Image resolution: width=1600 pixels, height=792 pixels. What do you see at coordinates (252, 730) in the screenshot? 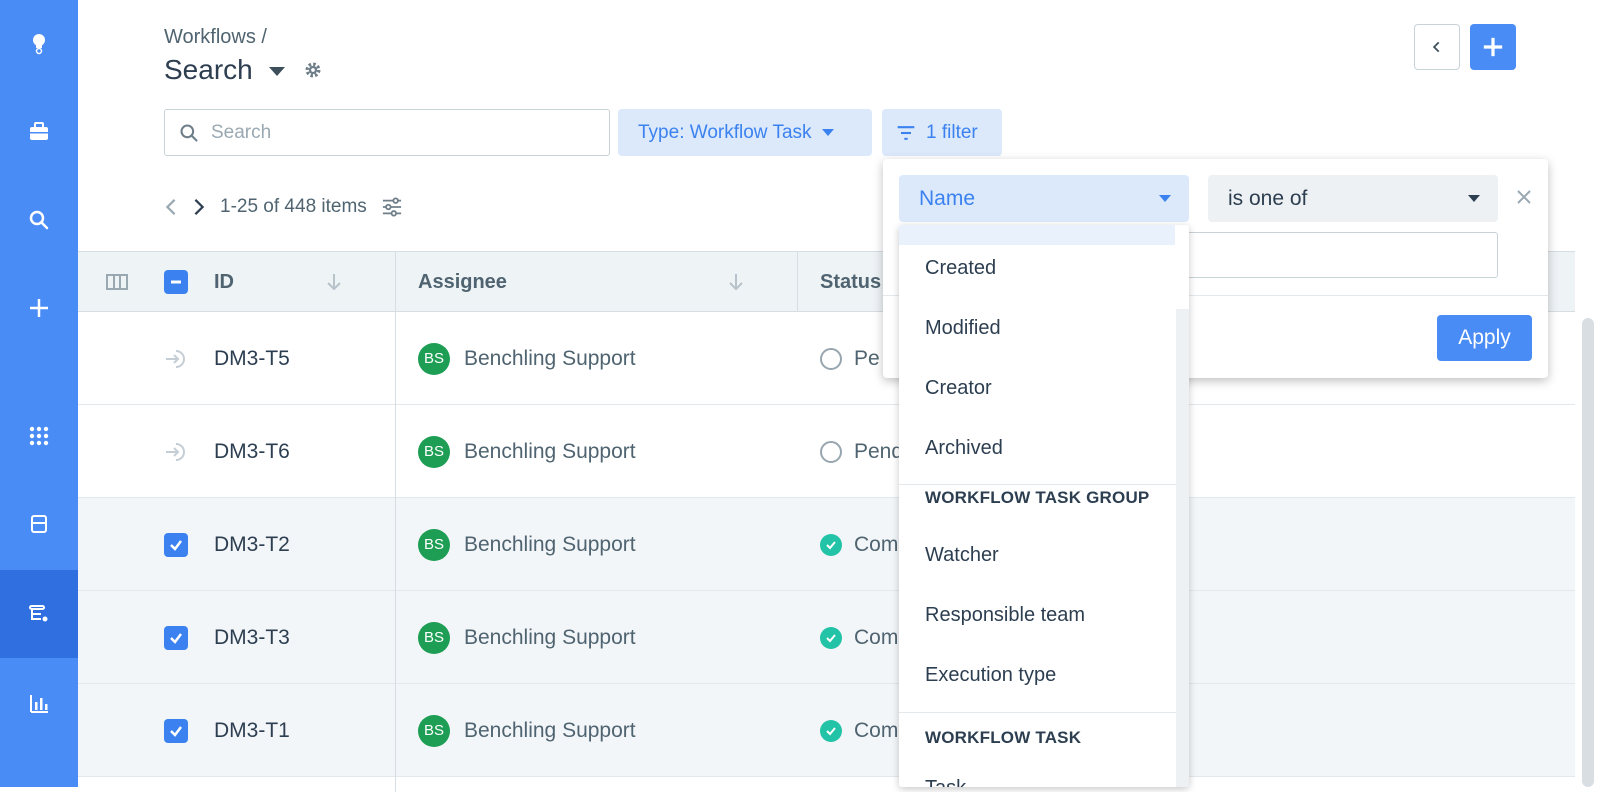
I see `row-id: DM3-T1` at bounding box center [252, 730].